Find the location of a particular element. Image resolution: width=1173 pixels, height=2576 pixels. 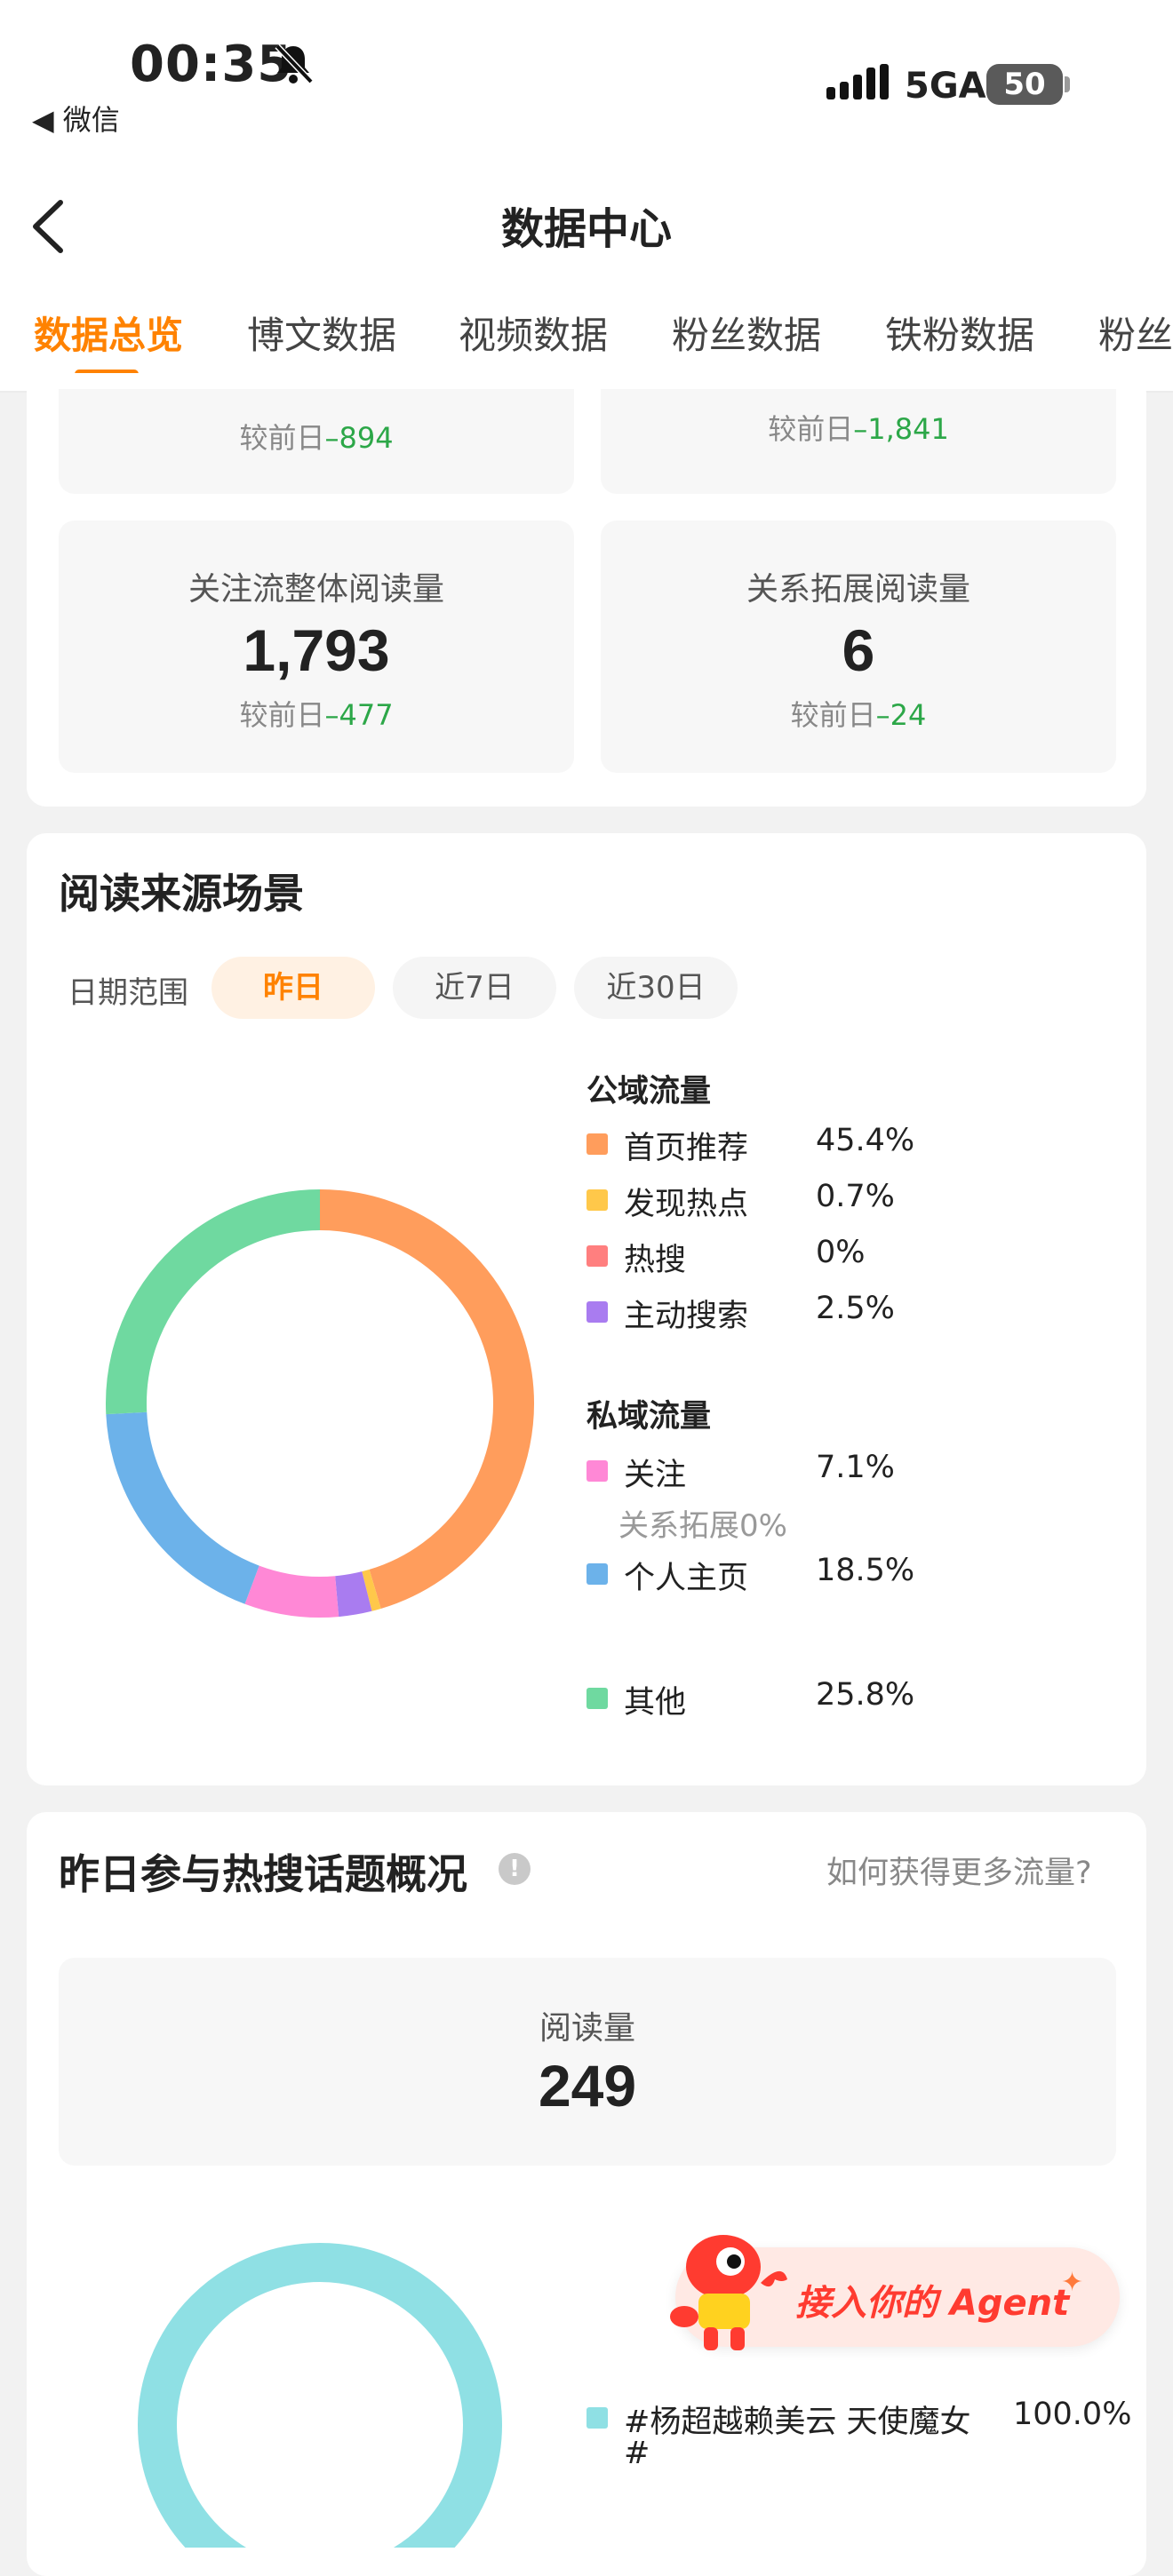

status-time: 00:35 is located at coordinates (212, 64).